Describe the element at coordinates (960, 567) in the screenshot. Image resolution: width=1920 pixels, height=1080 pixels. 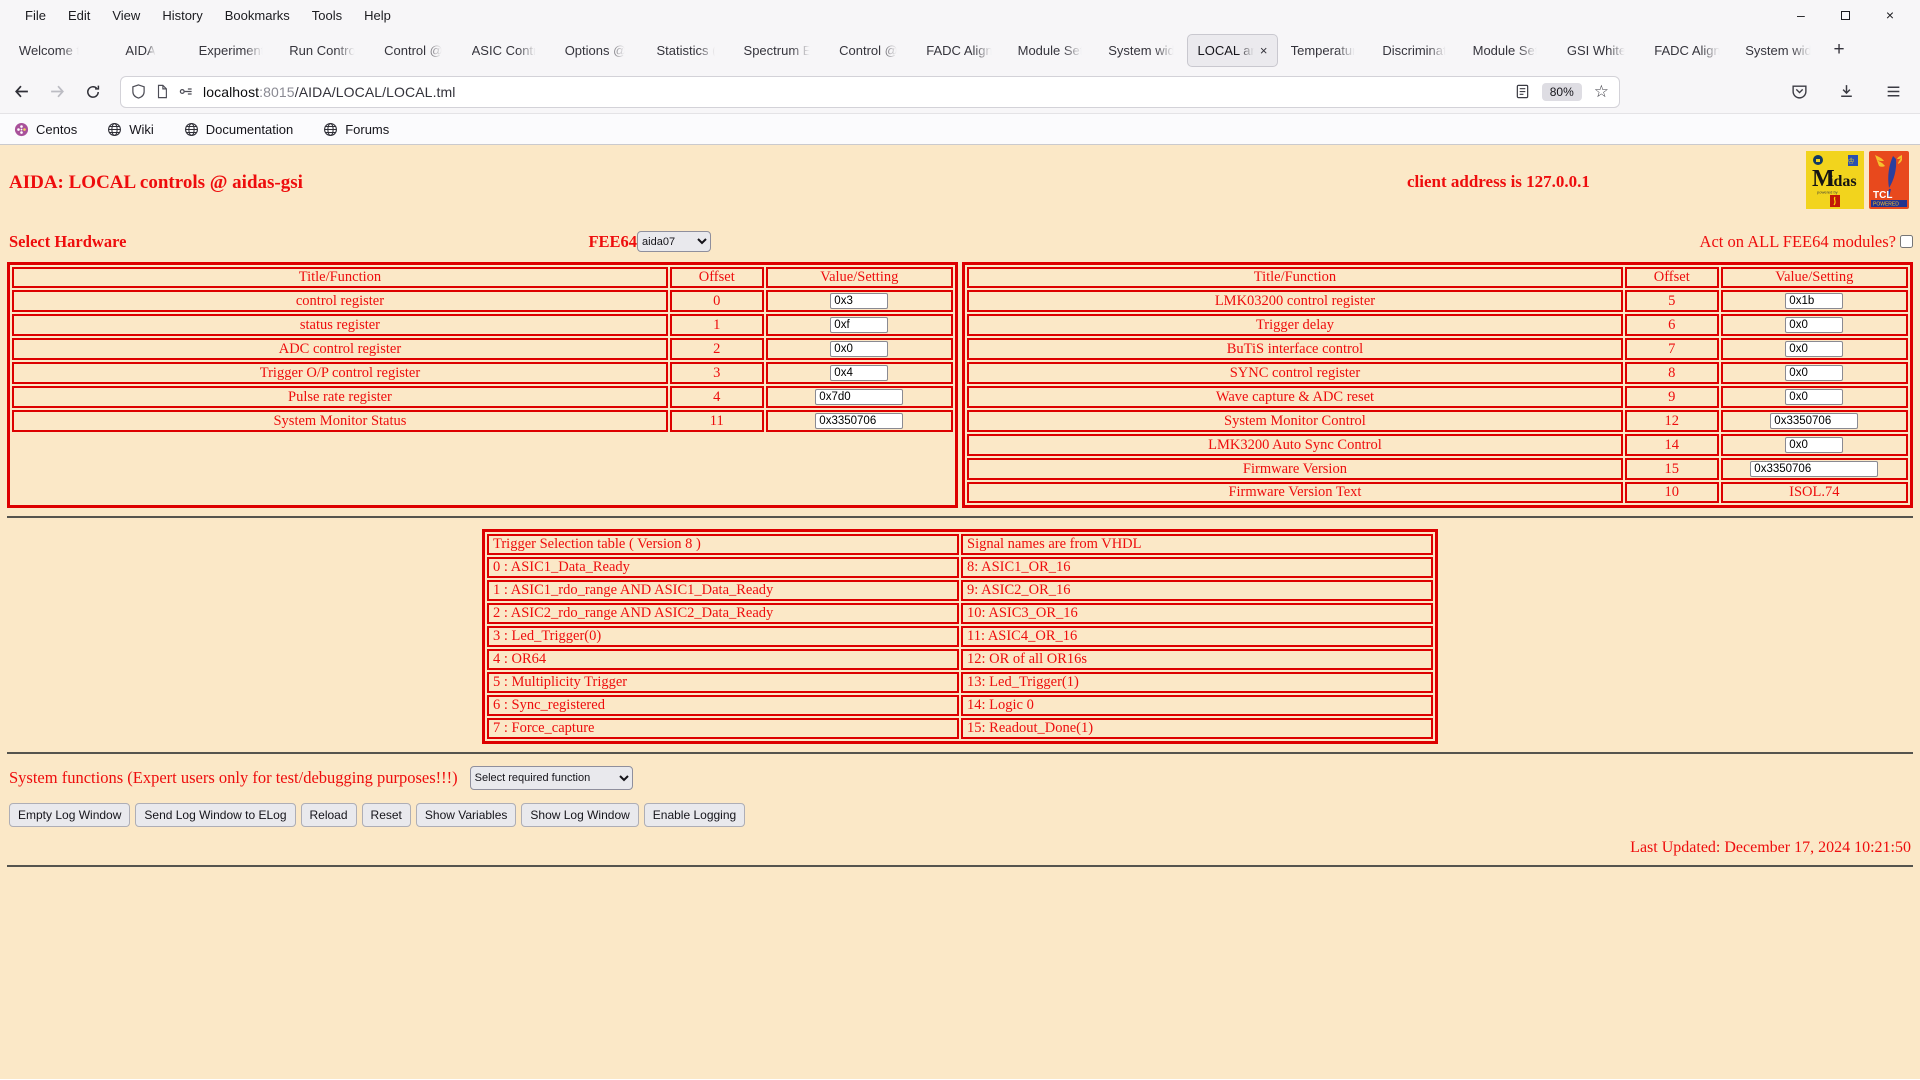
I see `table-row: 0 : ASIC1_Data_Ready 8: ASIC1_OR_16` at that location.